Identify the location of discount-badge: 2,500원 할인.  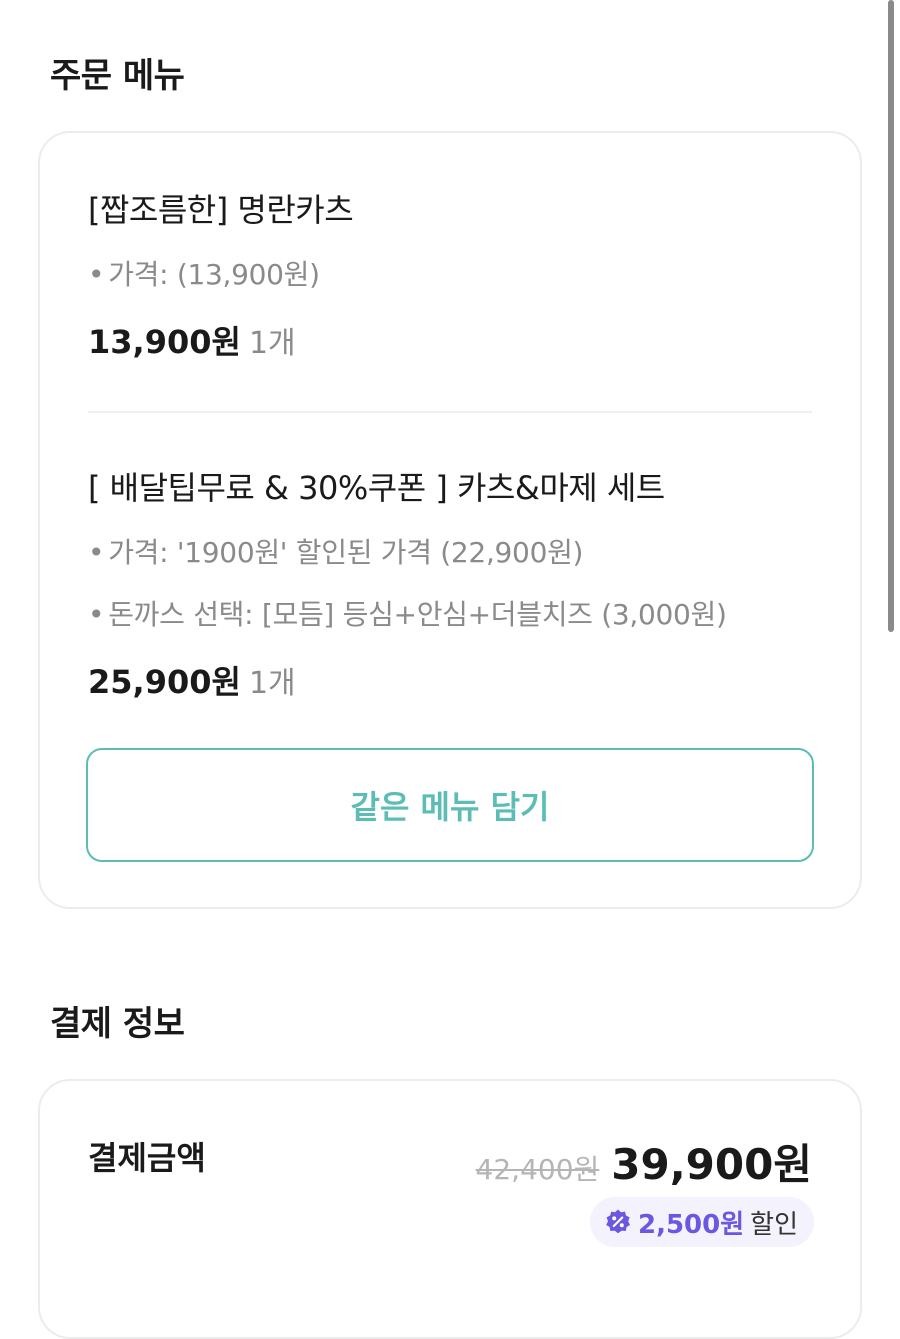
(701, 1222).